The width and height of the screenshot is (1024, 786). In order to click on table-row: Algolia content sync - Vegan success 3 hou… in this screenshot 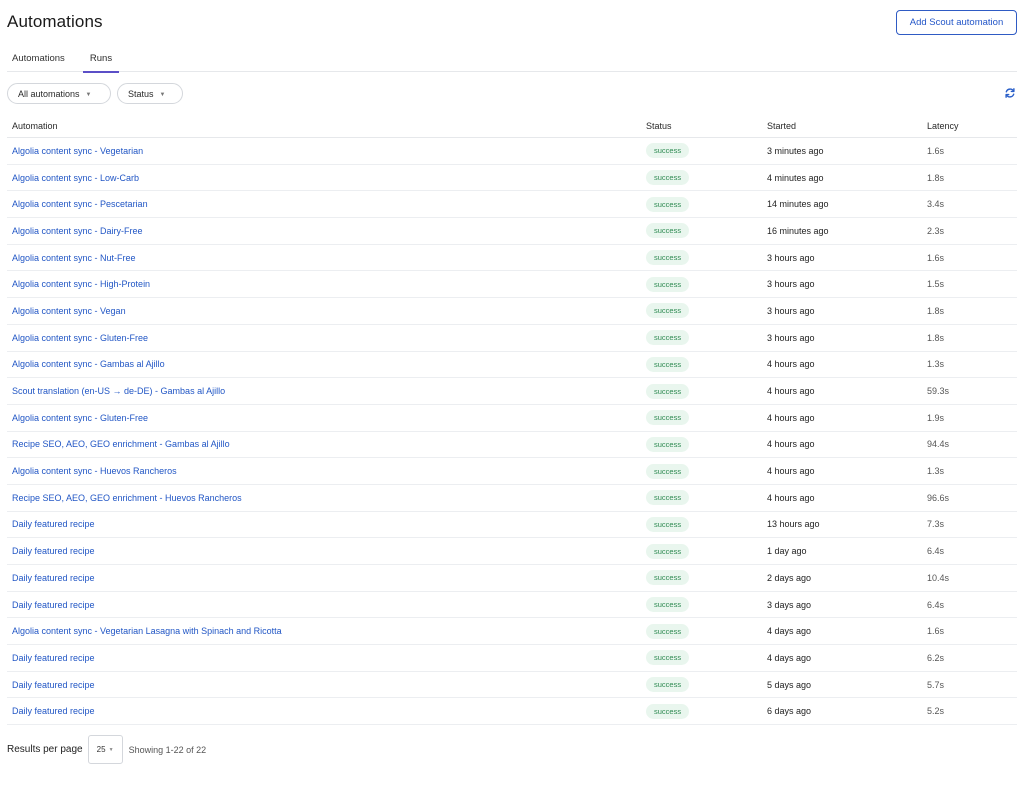, I will do `click(512, 311)`.